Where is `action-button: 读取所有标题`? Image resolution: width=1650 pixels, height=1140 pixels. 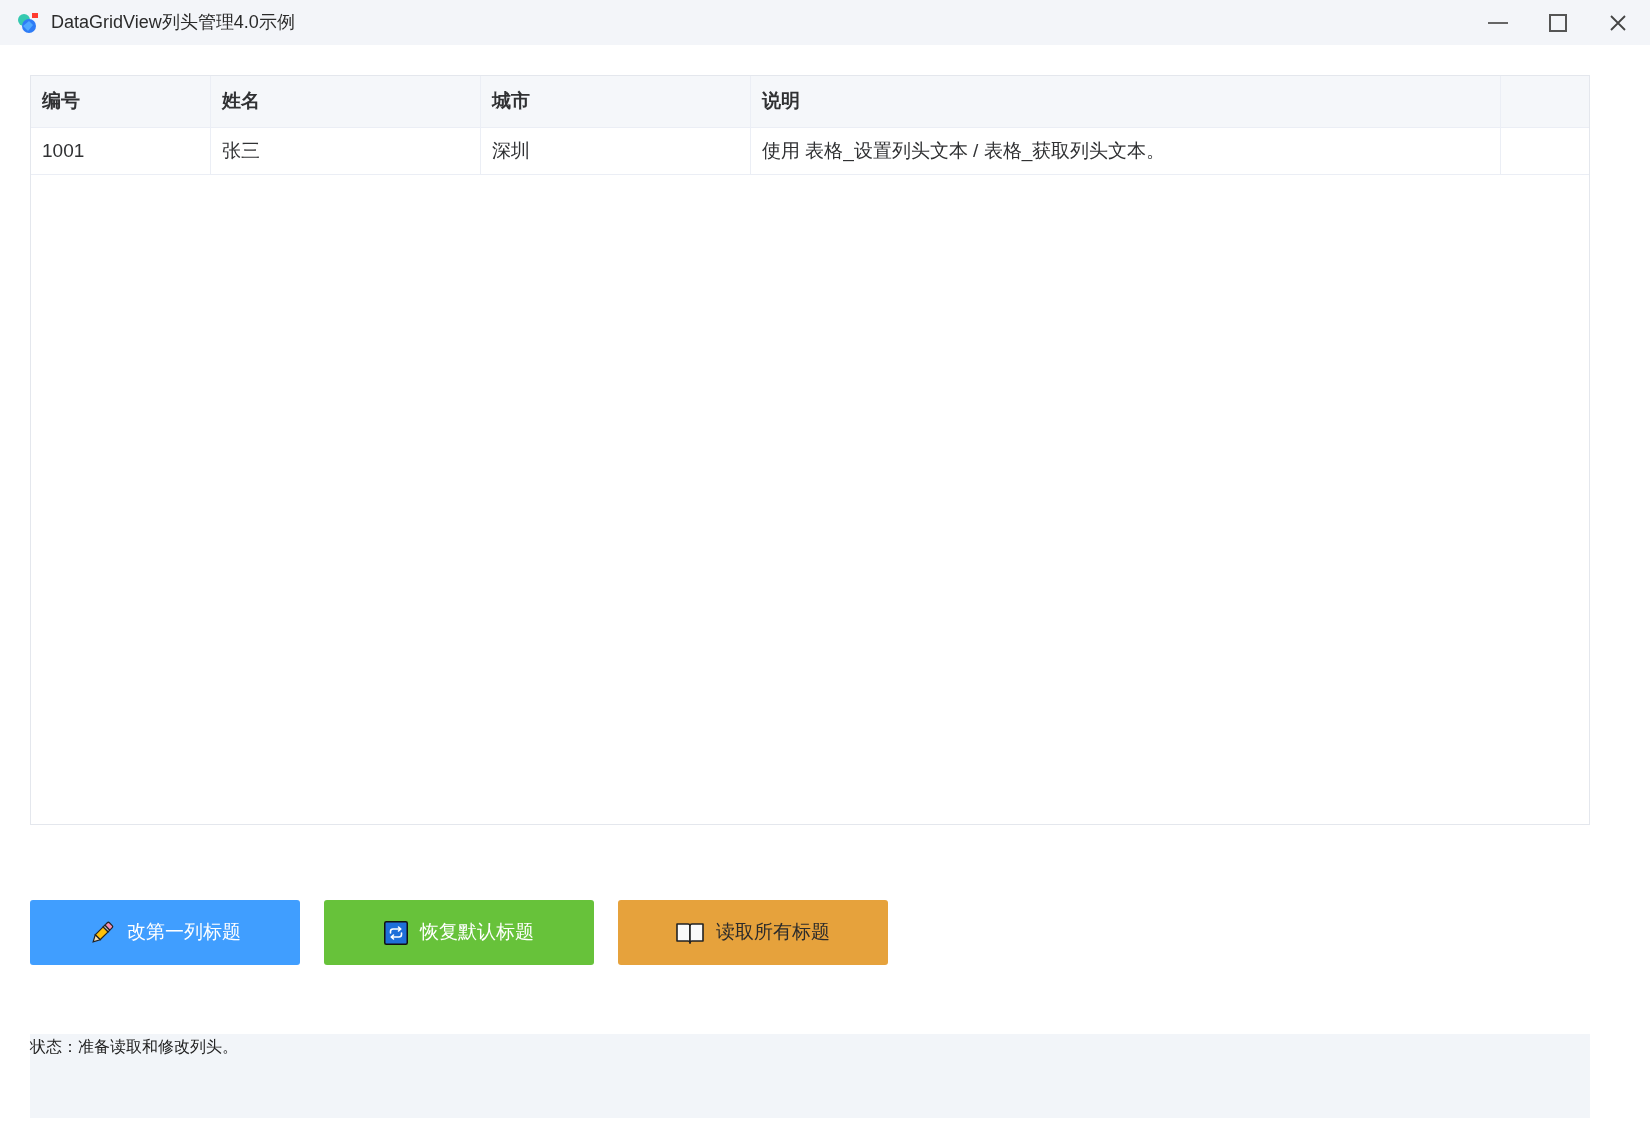
action-button: 读取所有标题 is located at coordinates (753, 932).